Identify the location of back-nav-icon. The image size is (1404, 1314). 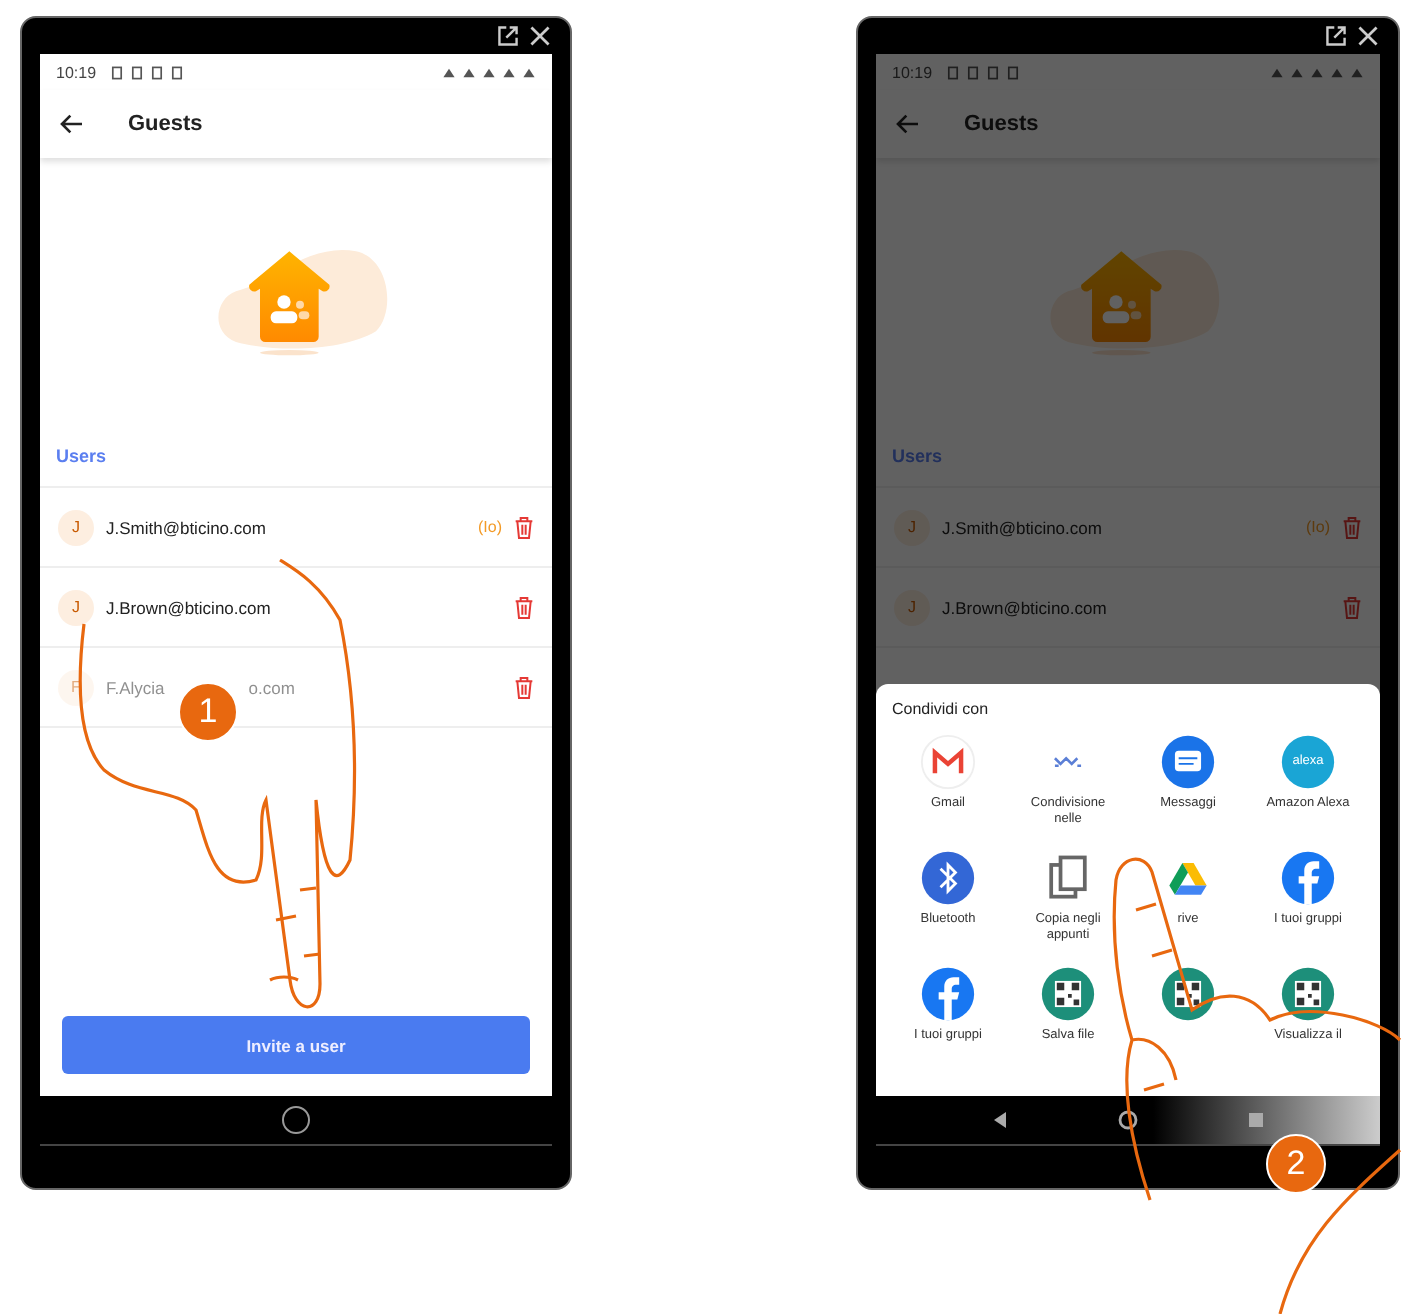
(1000, 1120).